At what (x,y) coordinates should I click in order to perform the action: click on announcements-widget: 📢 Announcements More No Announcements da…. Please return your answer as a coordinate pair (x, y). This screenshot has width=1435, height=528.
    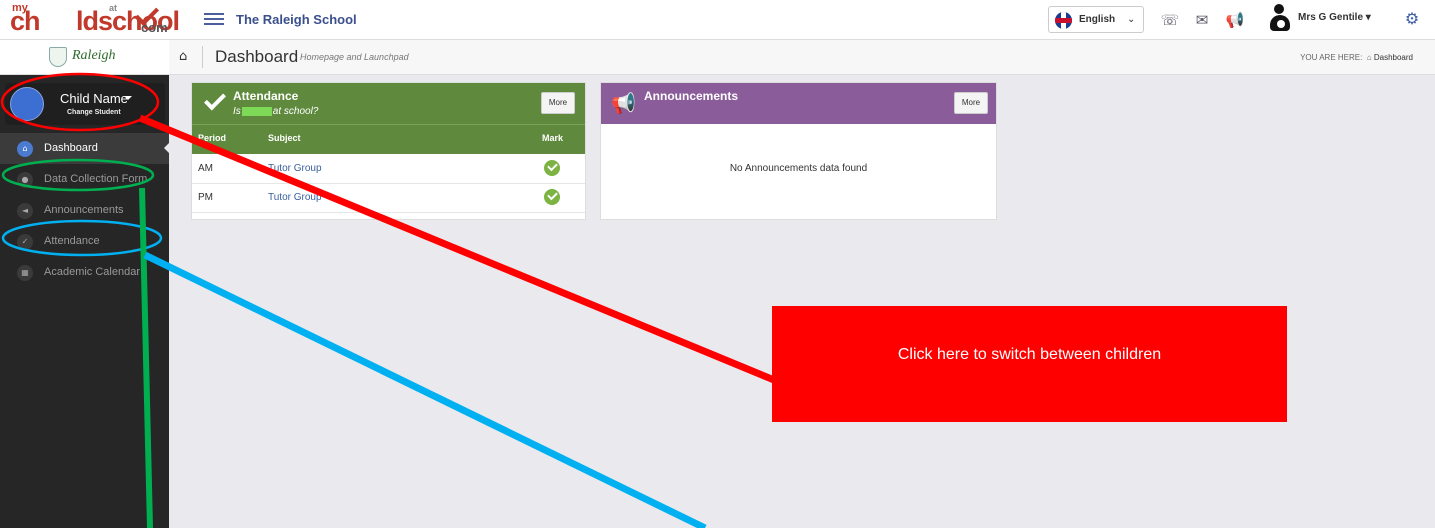
    Looking at the image, I should click on (798, 151).